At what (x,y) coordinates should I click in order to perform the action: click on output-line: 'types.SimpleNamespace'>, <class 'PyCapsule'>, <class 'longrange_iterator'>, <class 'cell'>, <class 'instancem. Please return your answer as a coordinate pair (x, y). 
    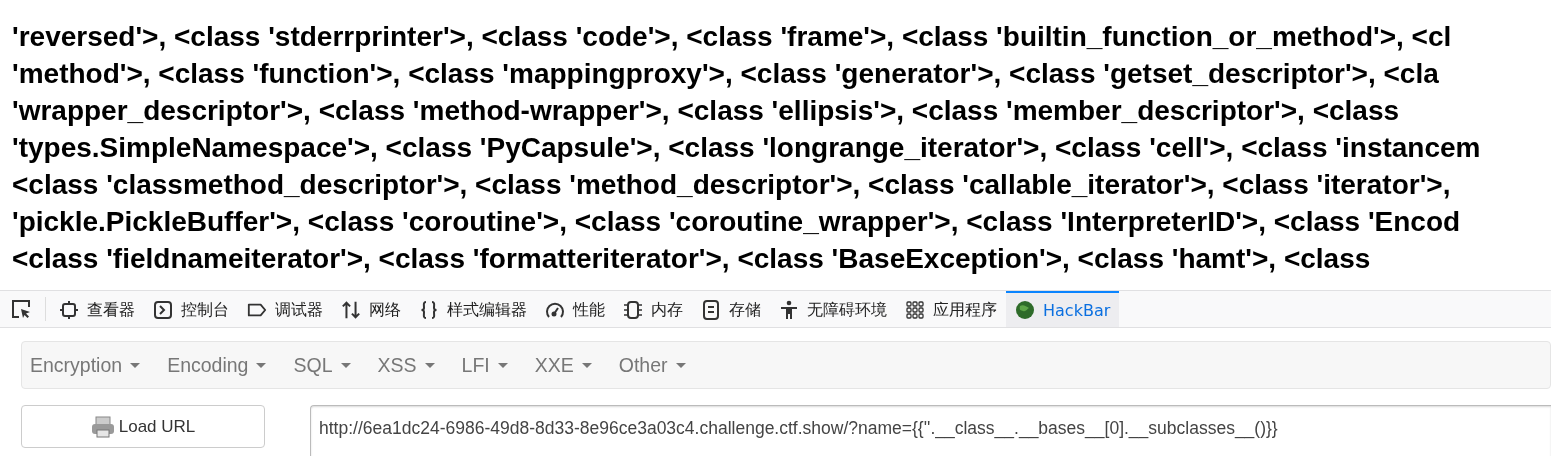
    Looking at the image, I should click on (746, 148).